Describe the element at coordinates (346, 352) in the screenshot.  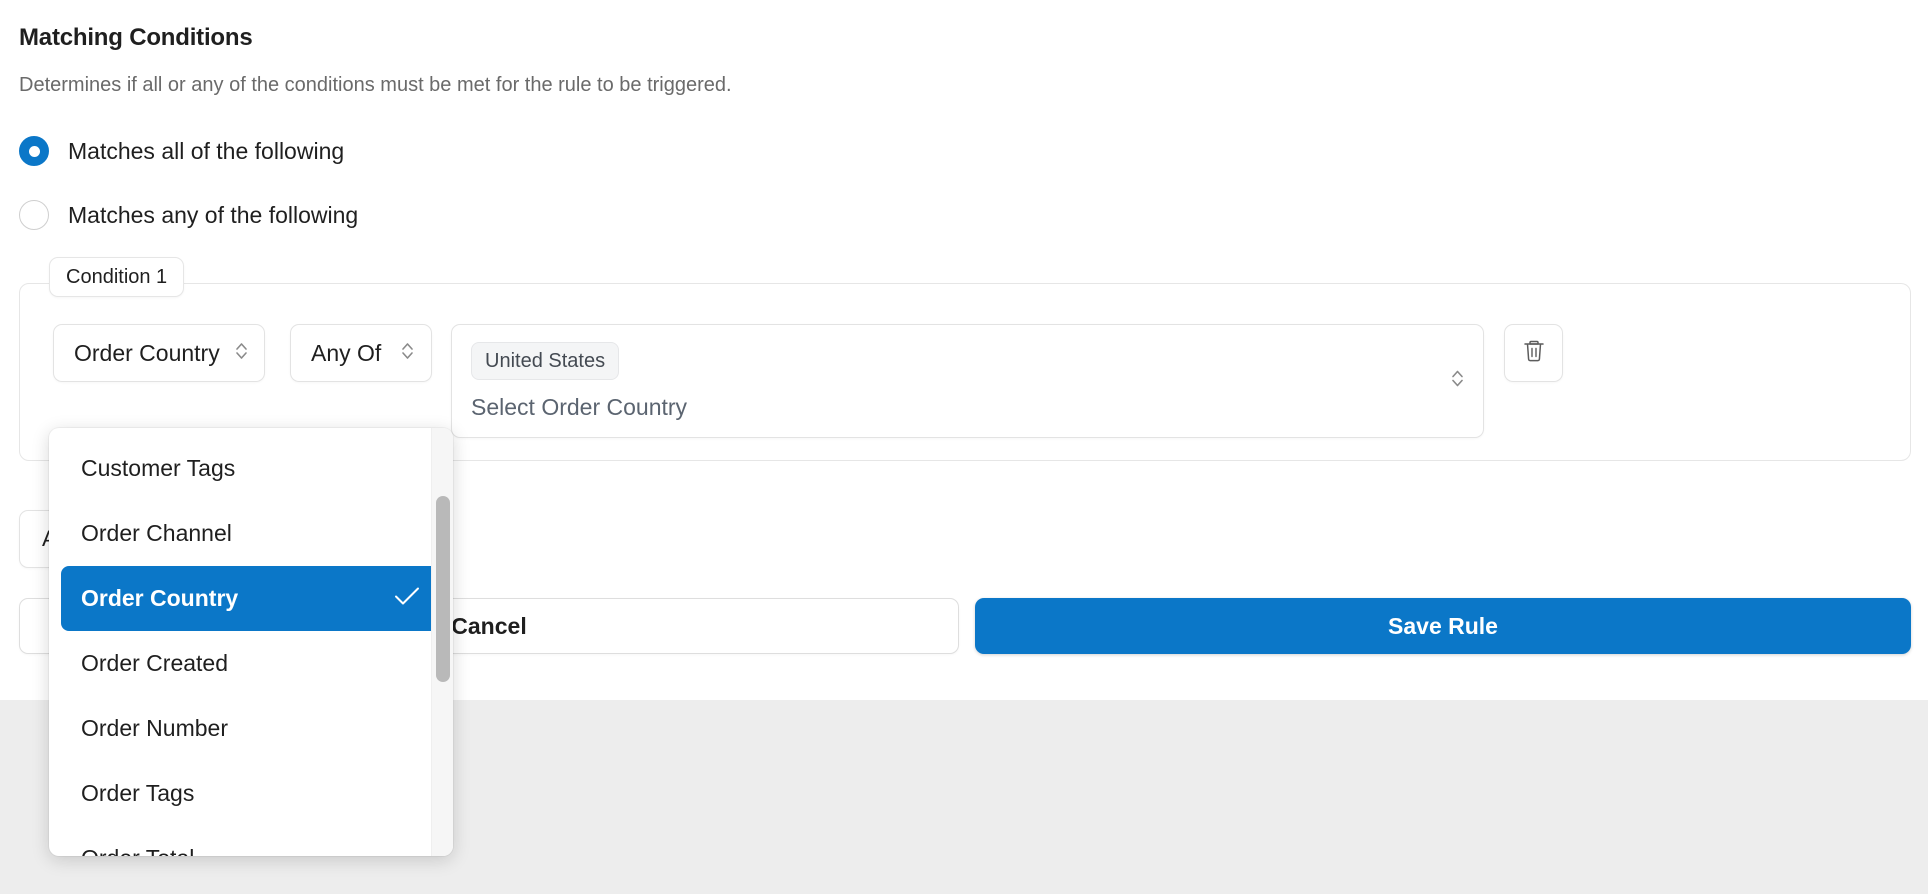
I see `condition-operator-value: Any Of` at that location.